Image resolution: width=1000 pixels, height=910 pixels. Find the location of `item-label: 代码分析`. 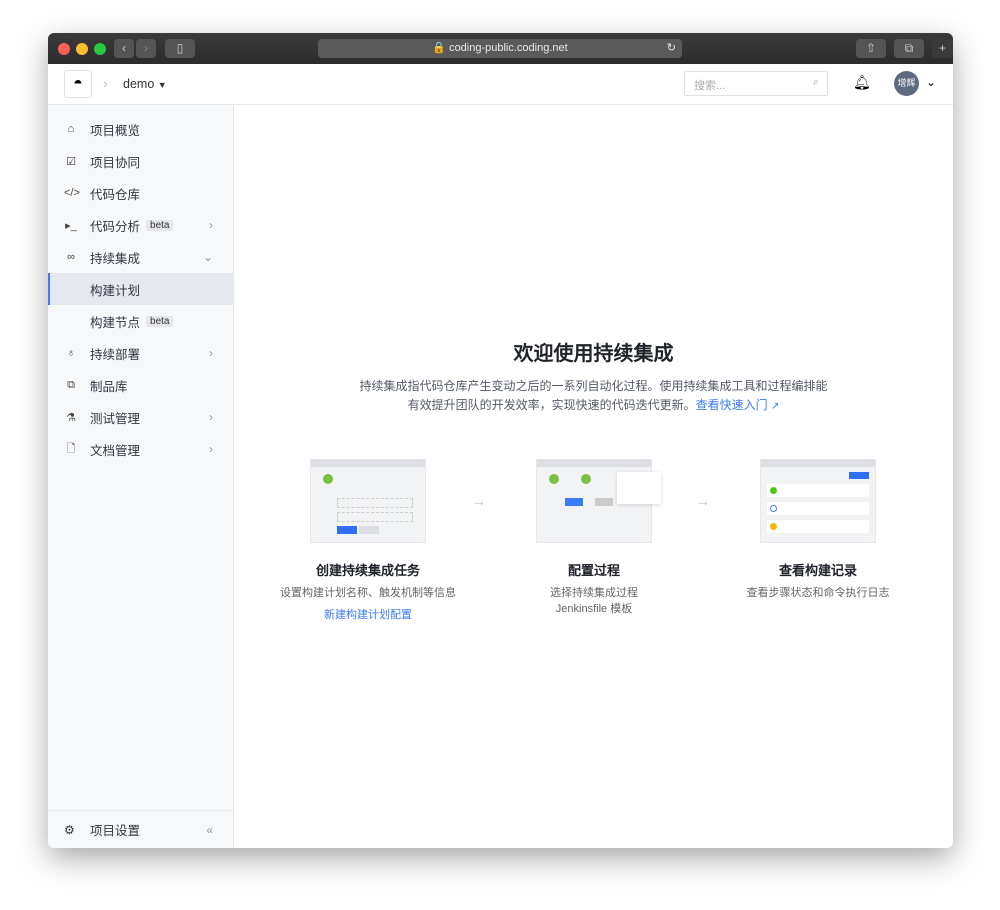

item-label: 代码分析 is located at coordinates (115, 226).